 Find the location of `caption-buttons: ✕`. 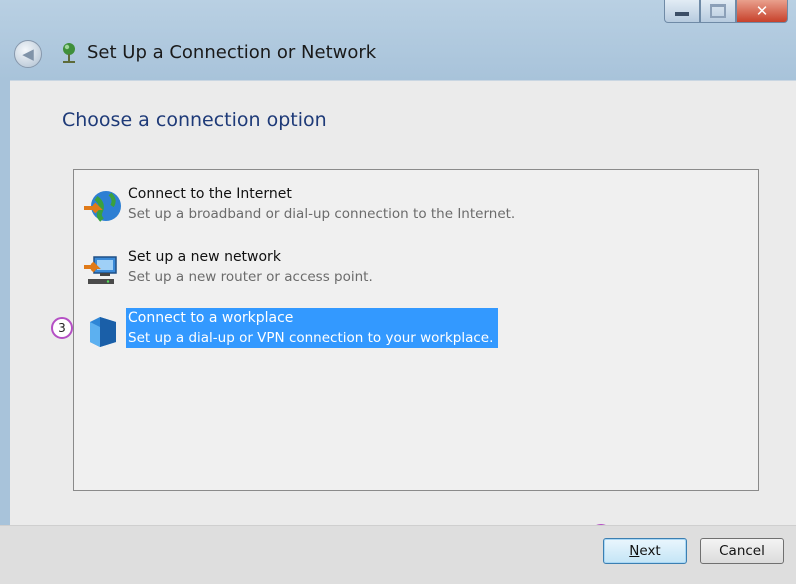

caption-buttons: ✕ is located at coordinates (726, 11).